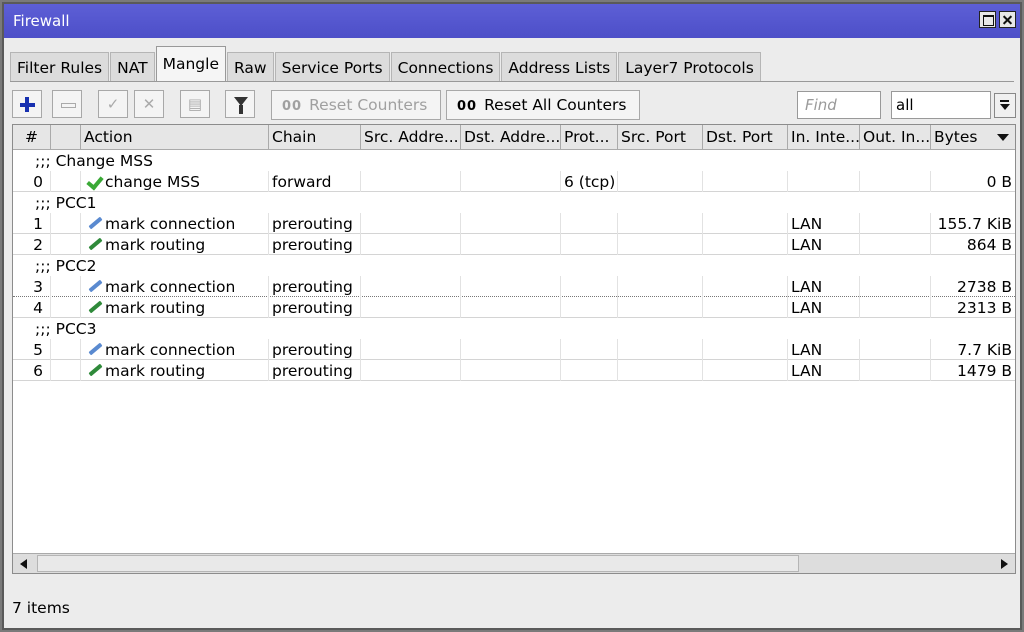  I want to click on cell-num: 1, so click(32, 223).